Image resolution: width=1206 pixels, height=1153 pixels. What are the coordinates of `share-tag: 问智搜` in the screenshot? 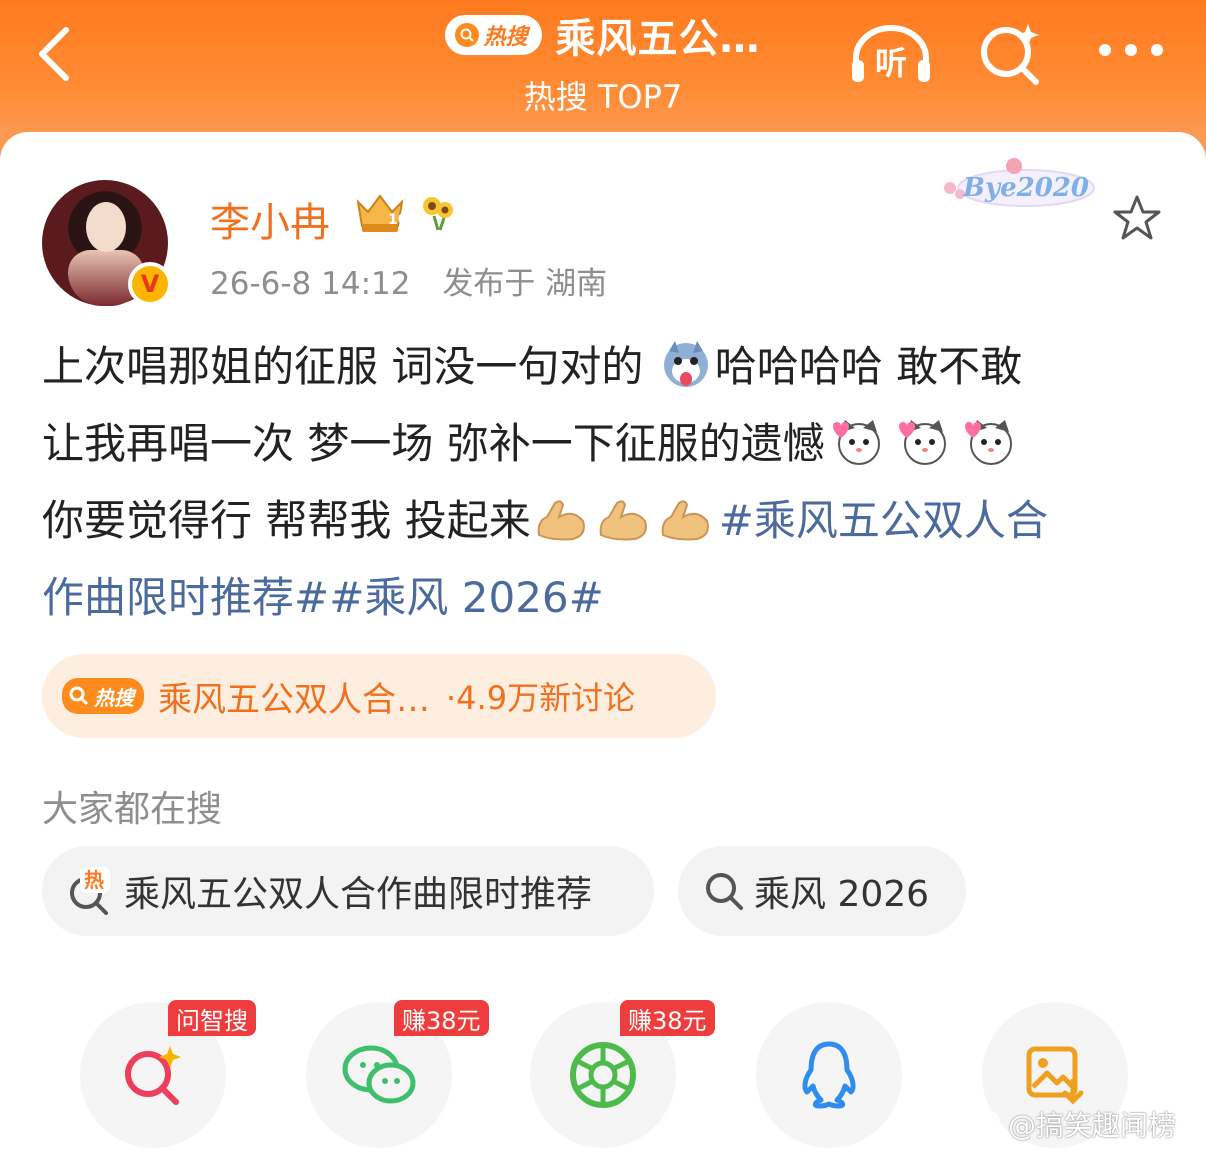 It's located at (212, 1018).